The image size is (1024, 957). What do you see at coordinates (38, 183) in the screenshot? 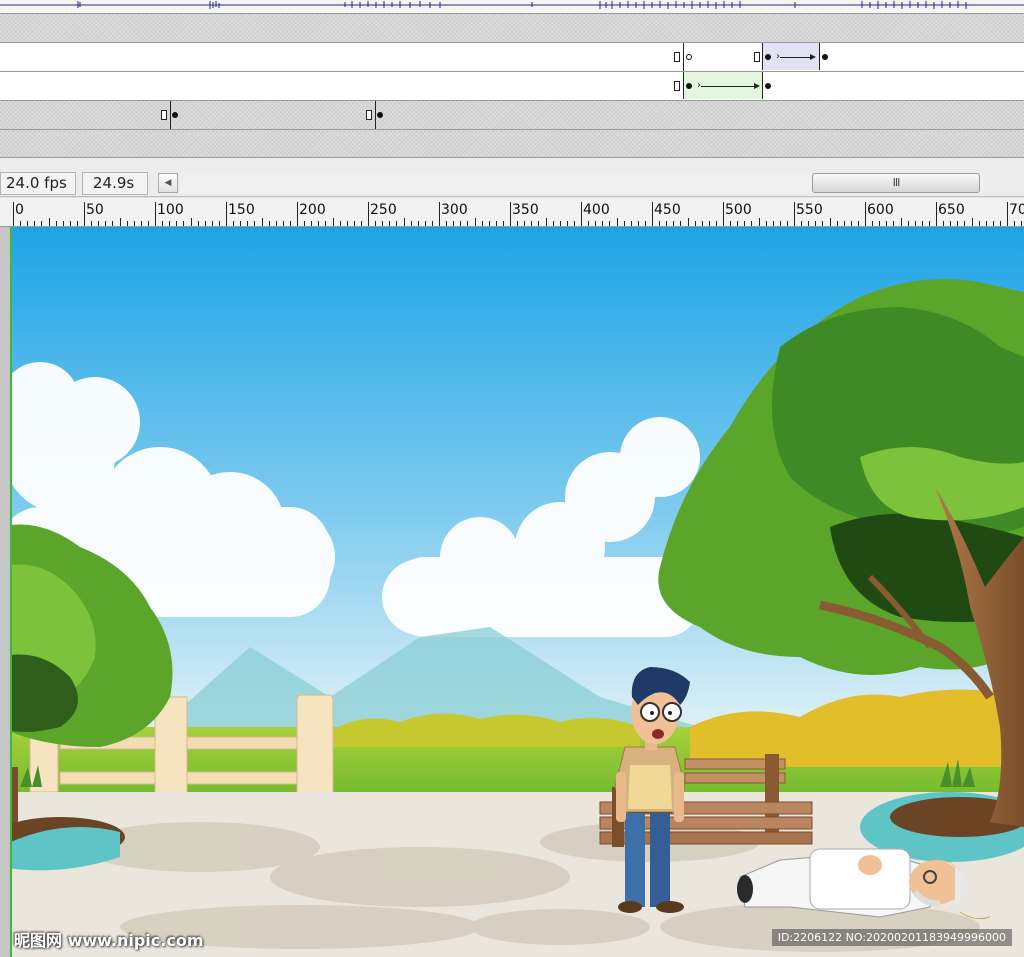
I see `frame-rate-display: 24.0 fps` at bounding box center [38, 183].